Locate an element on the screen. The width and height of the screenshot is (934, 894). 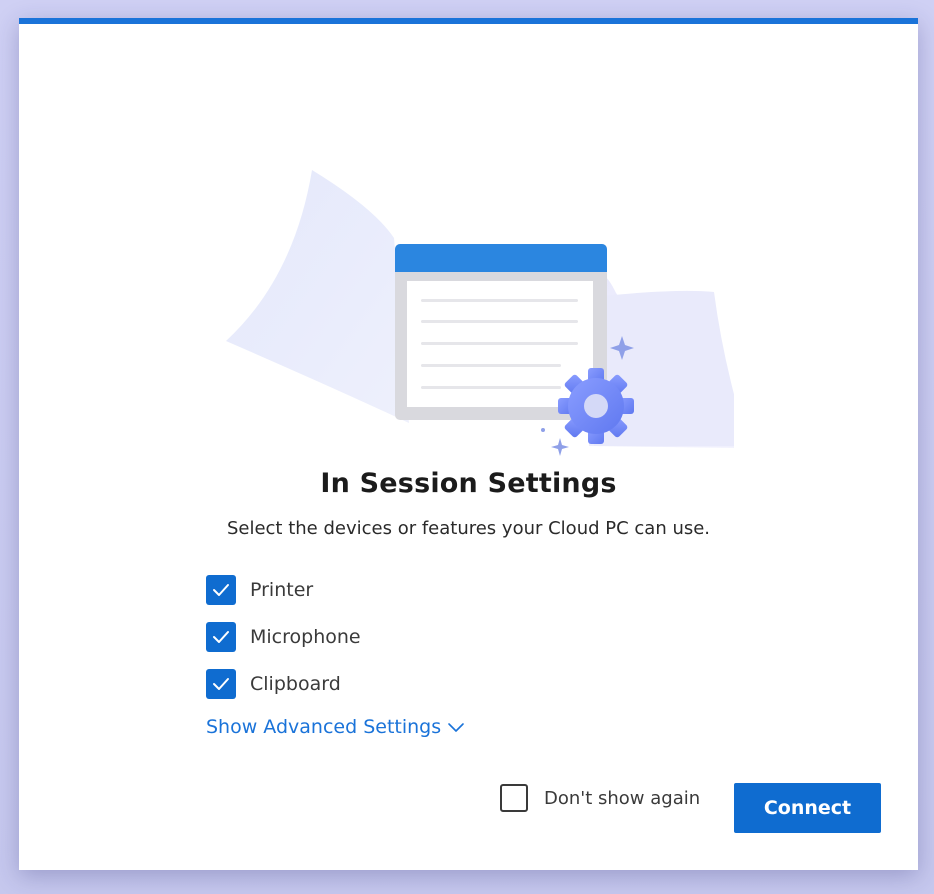
clipboard-checkbox is located at coordinates (221, 684).